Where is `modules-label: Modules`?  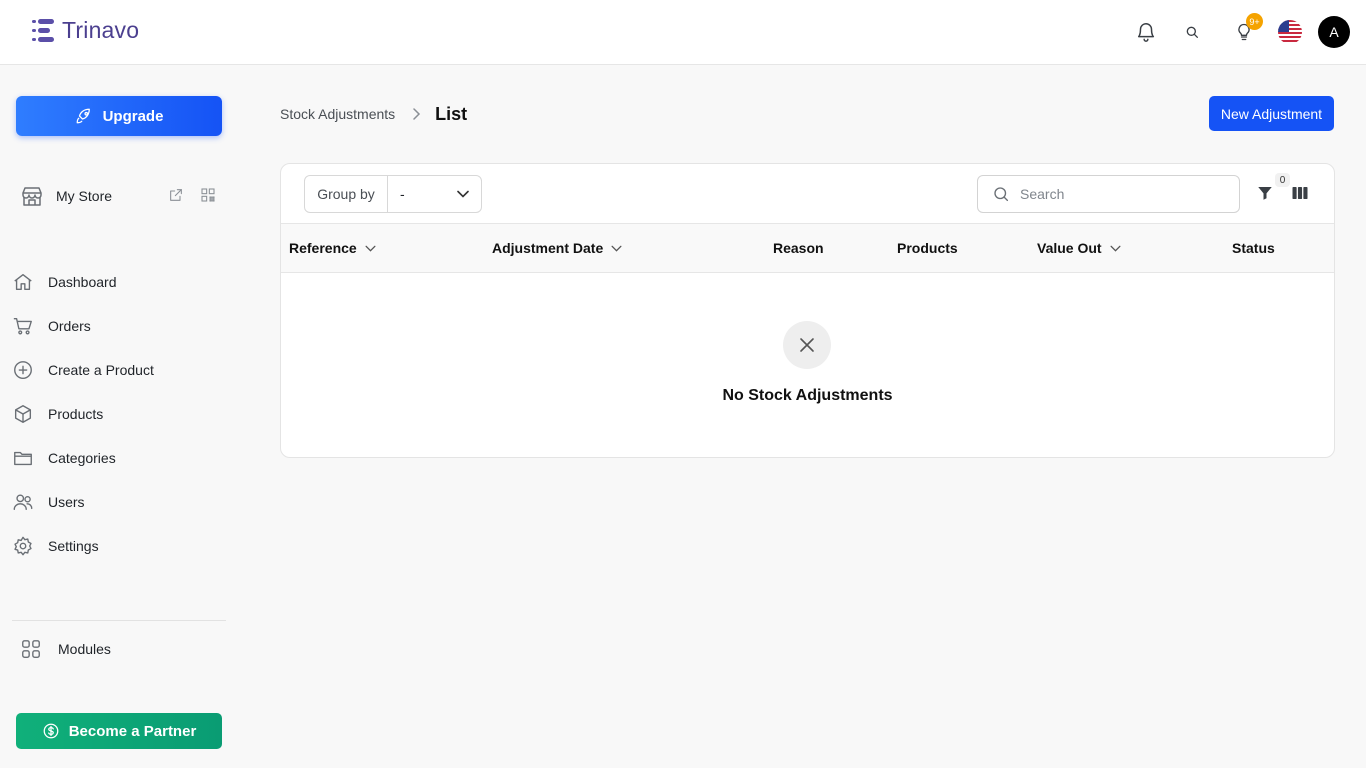
modules-label: Modules is located at coordinates (84, 649).